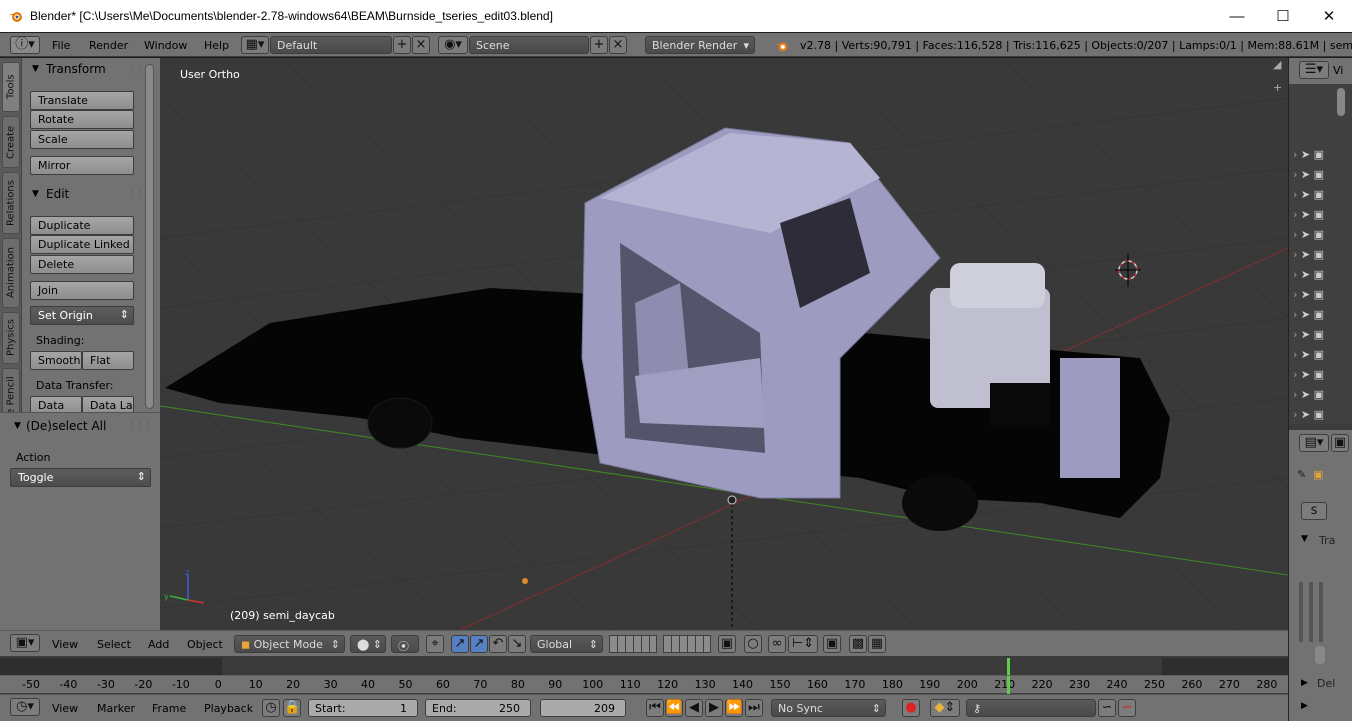 The height and width of the screenshot is (721, 1352). Describe the element at coordinates (479, 644) in the screenshot. I see `move-arrow-icon: ↗` at that location.